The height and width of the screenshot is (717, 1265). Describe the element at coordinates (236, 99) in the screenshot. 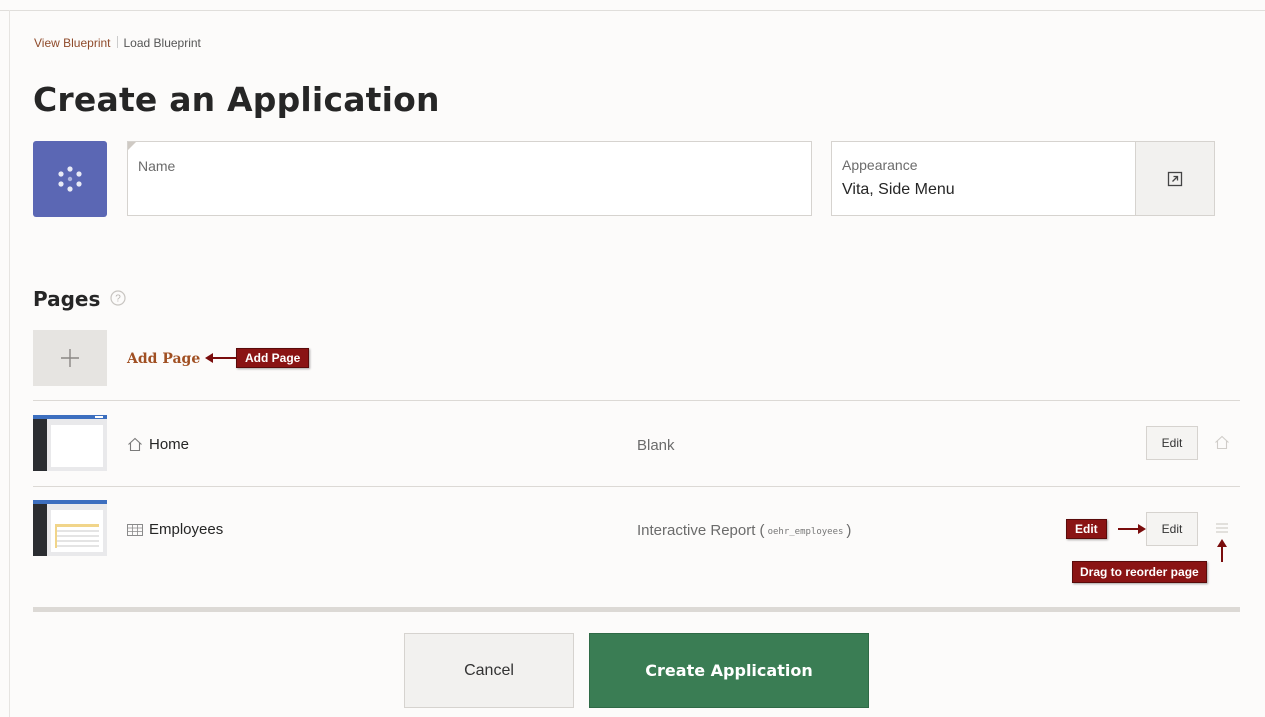

I see `page-title: Create an Application` at that location.